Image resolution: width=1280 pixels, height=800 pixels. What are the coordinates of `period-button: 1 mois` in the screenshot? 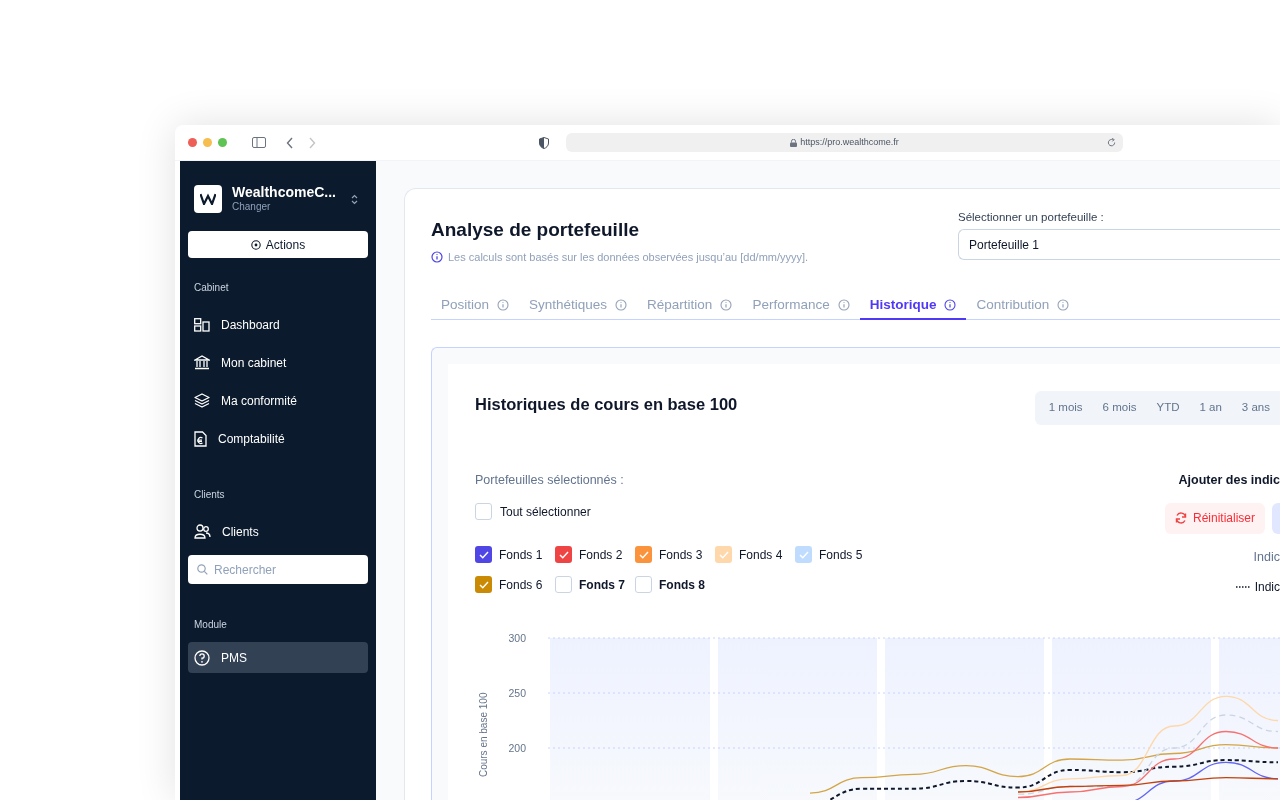 It's located at (1065, 407).